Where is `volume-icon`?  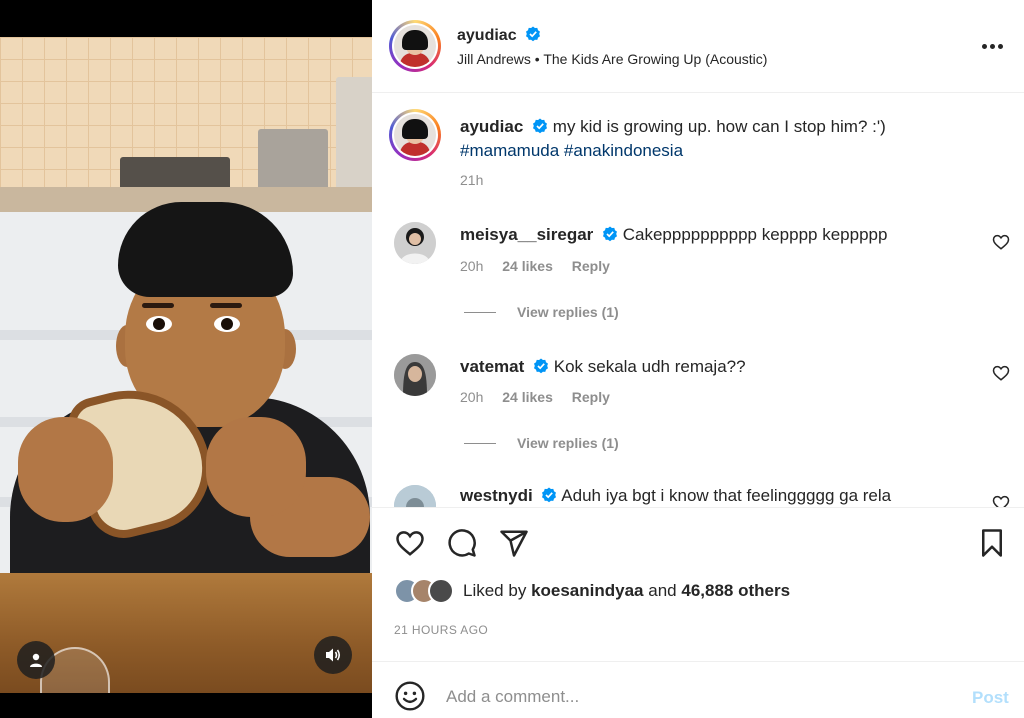
volume-icon is located at coordinates (333, 655).